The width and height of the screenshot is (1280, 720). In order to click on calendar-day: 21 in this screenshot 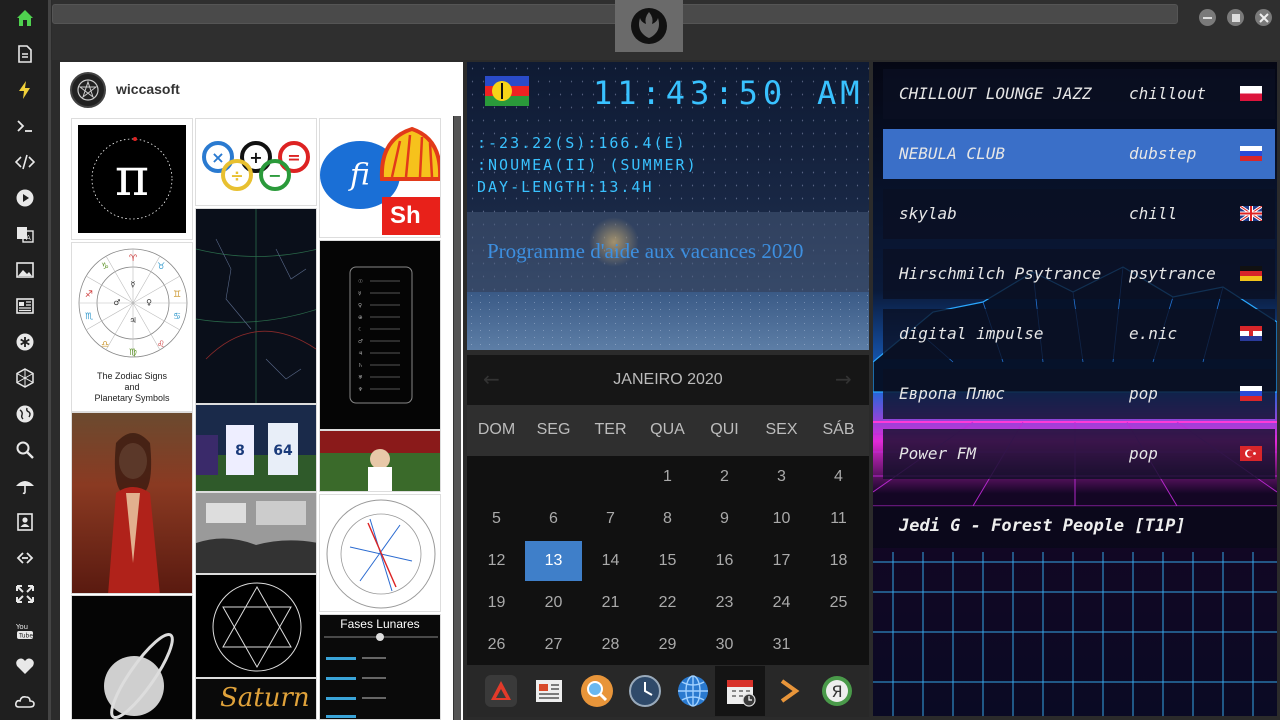, I will do `click(610, 603)`.